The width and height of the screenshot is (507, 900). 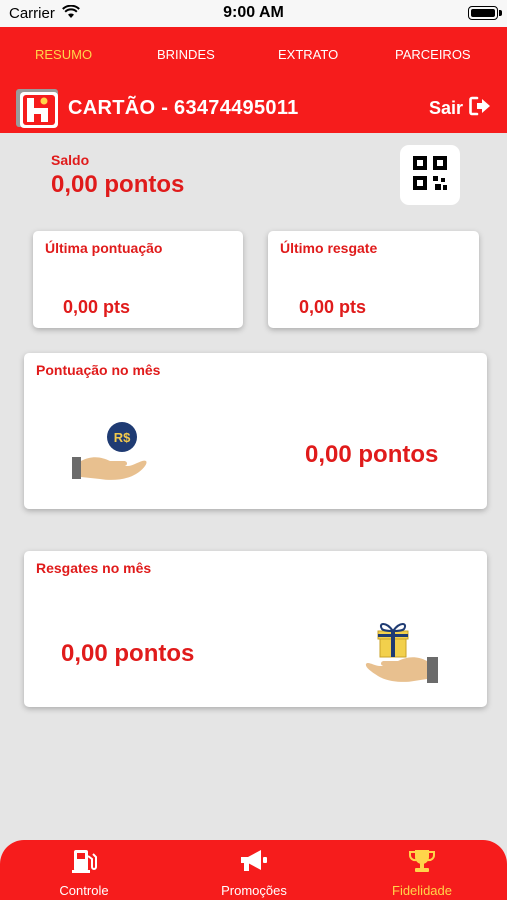 I want to click on qr-code-icon, so click(x=430, y=175).